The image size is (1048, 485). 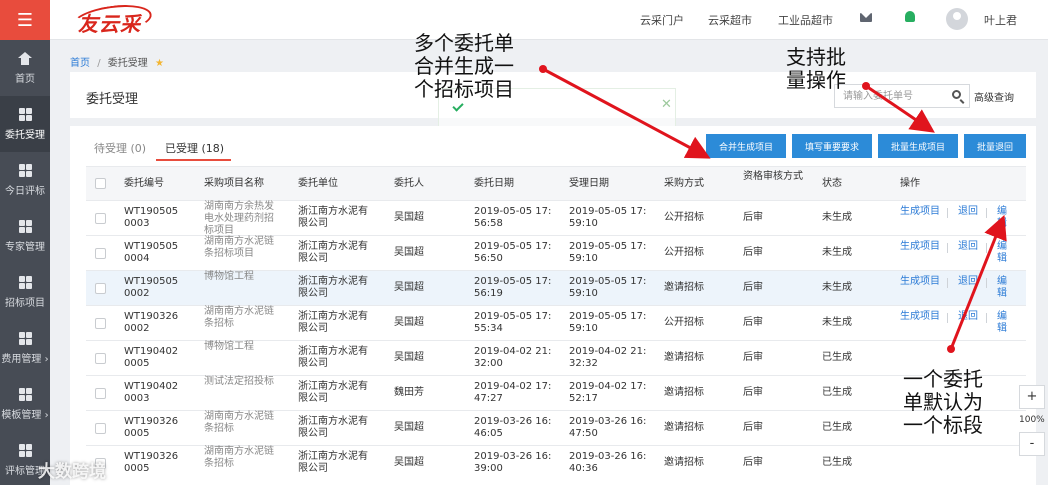 What do you see at coordinates (25, 348) in the screenshot?
I see `sidebar-item-fees: 费用管理 ›` at bounding box center [25, 348].